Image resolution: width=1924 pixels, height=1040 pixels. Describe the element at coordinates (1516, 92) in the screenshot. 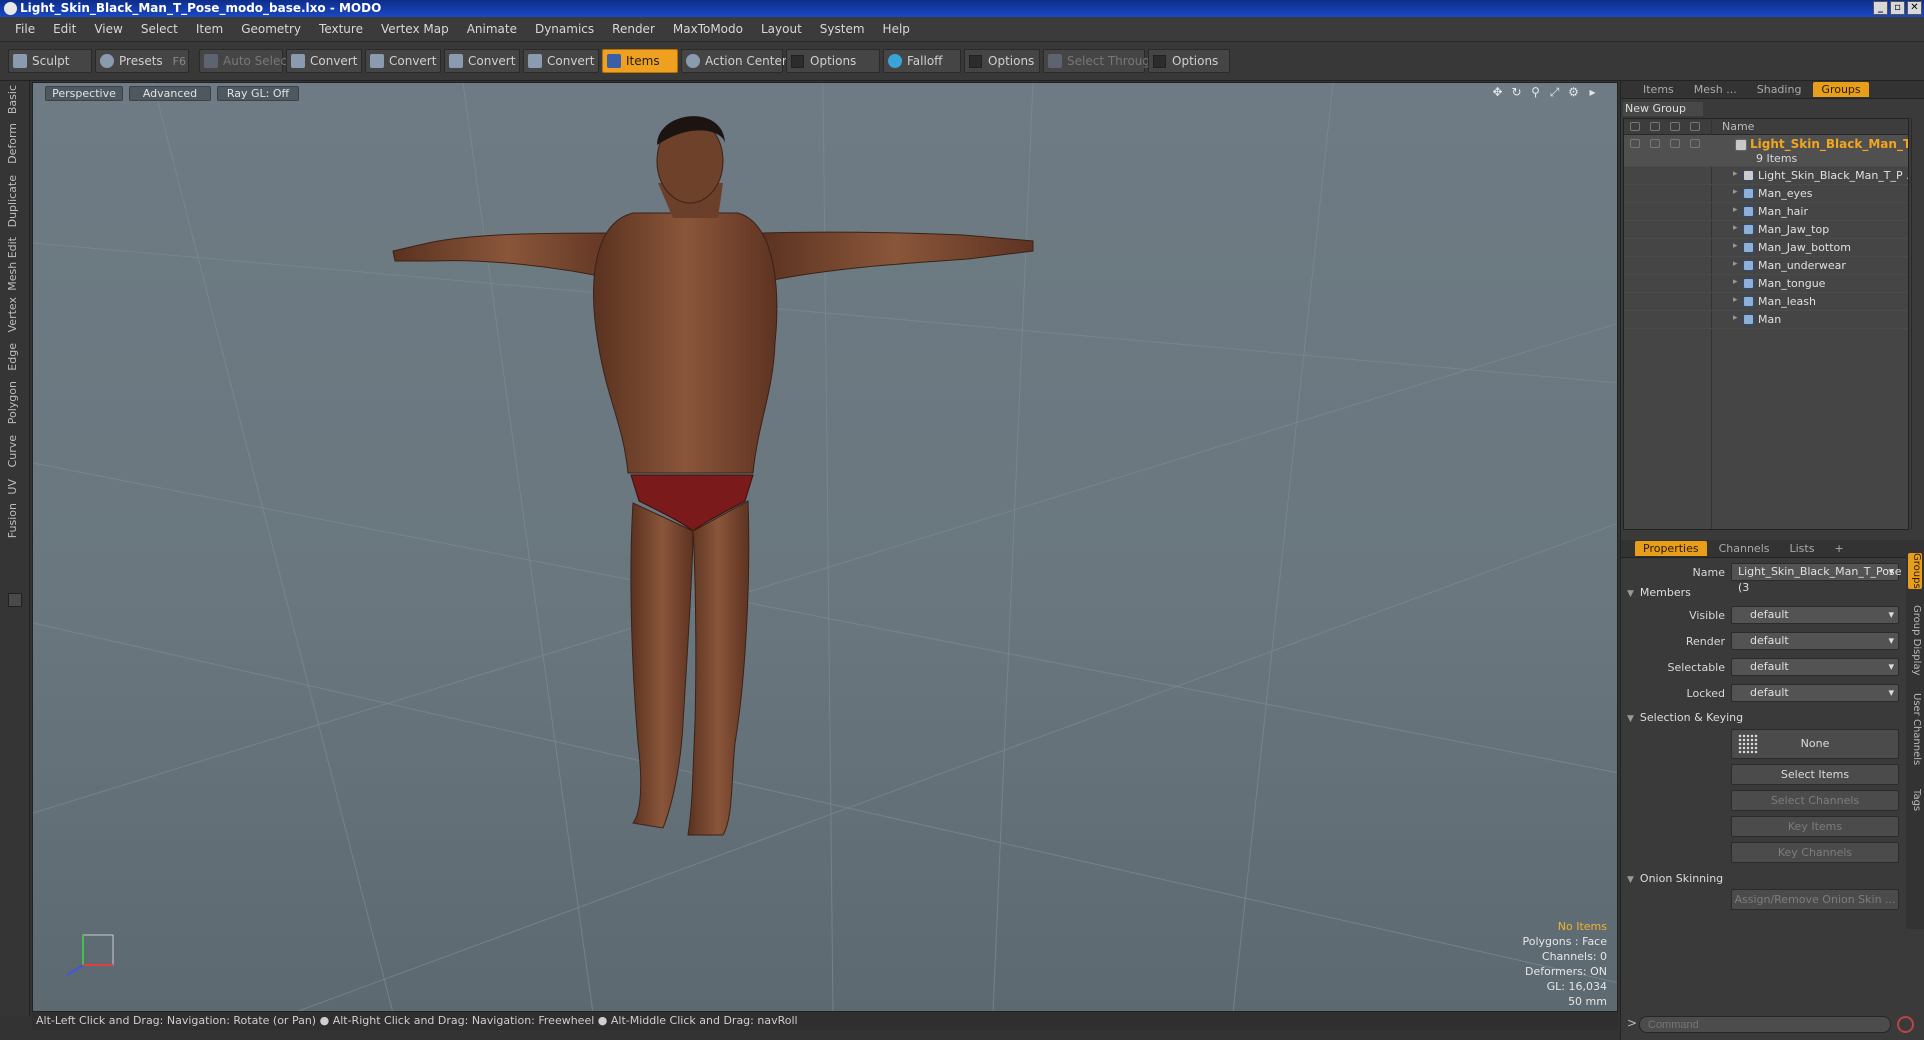

I see `rotate-icon: ↻` at that location.